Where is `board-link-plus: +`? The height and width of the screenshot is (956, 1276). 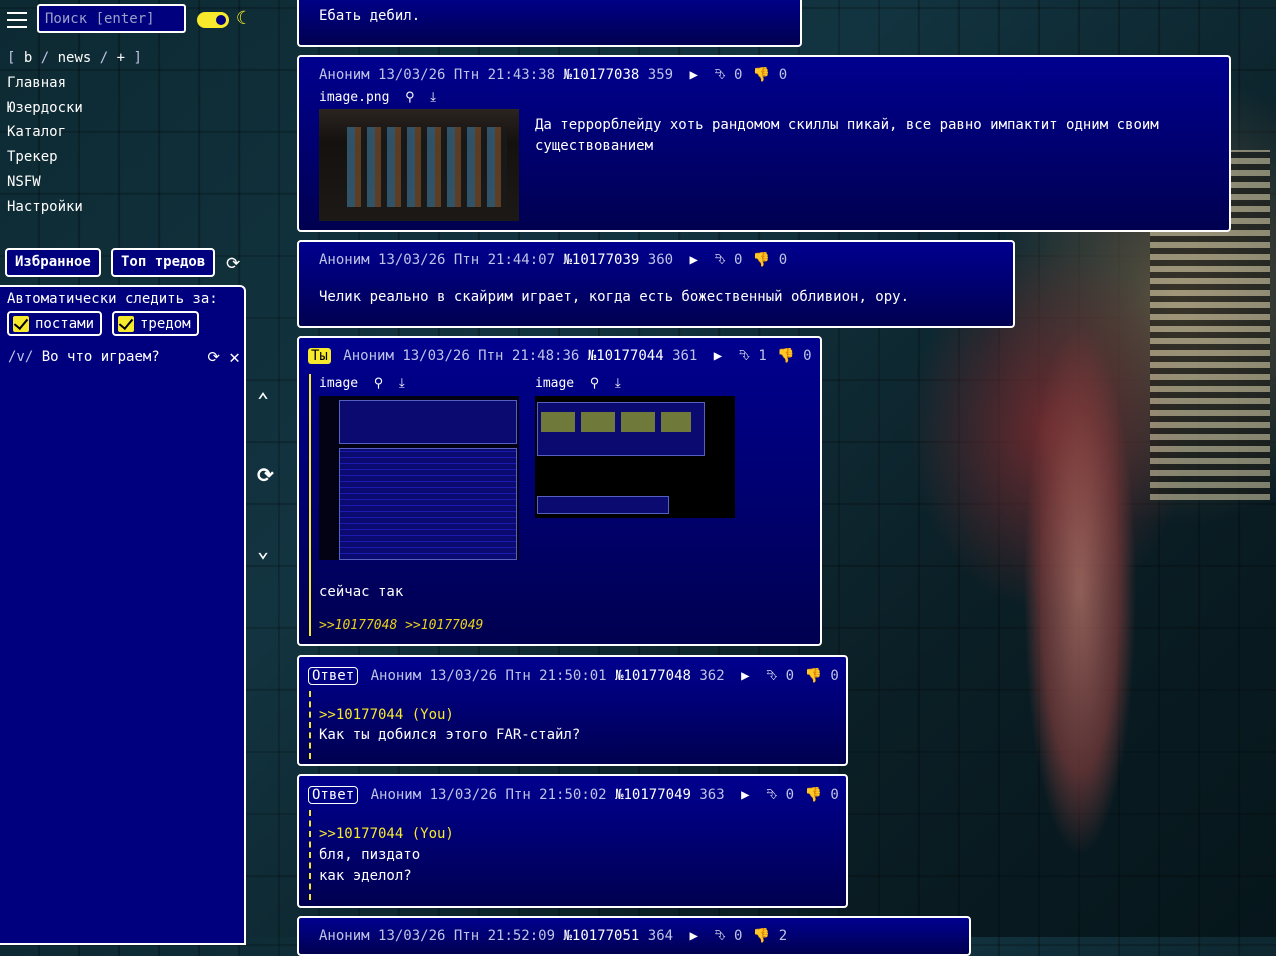
board-link-plus: + is located at coordinates (121, 58).